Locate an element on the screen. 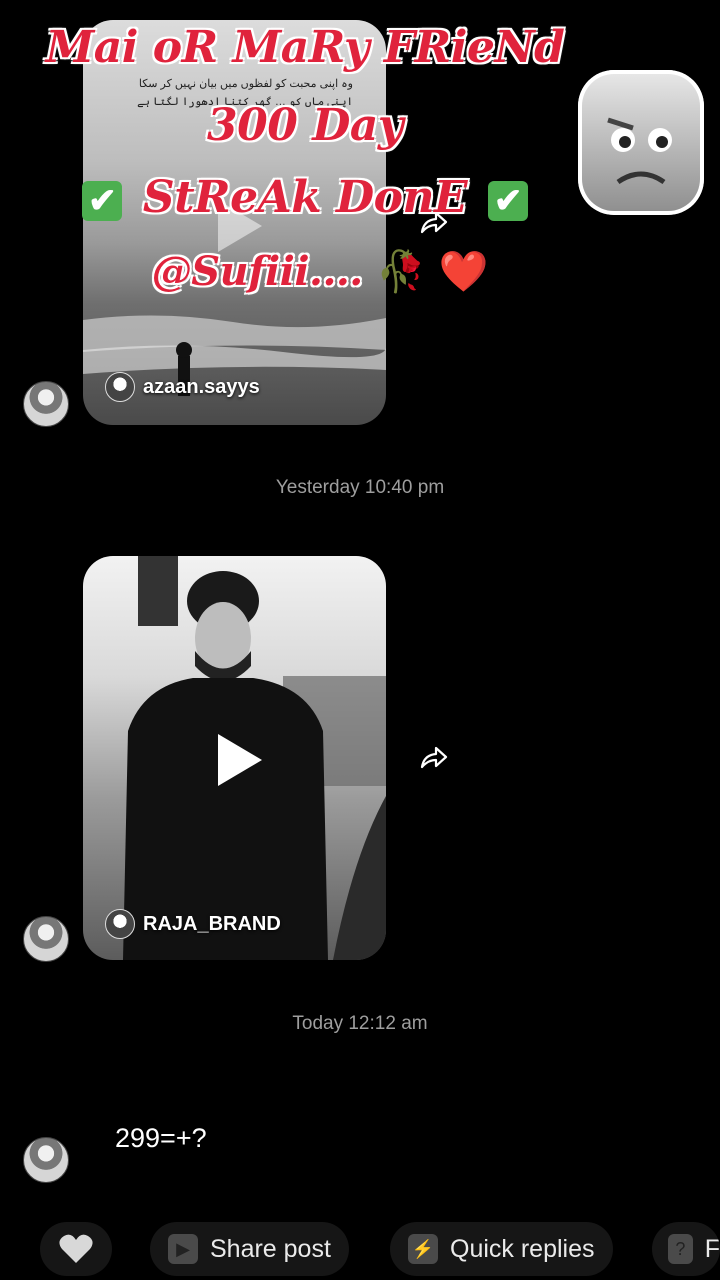 This screenshot has width=720, height=1280. share-icon is located at coordinates (433, 758).